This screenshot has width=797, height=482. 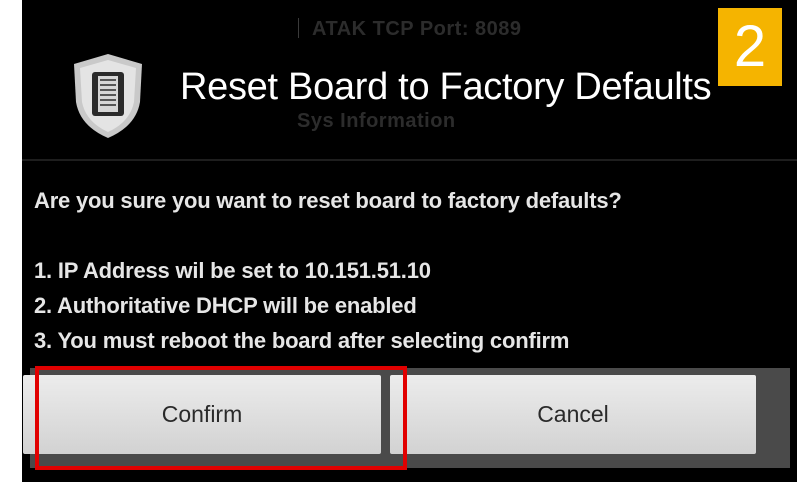 I want to click on cancel-button: Cancel, so click(x=573, y=414).